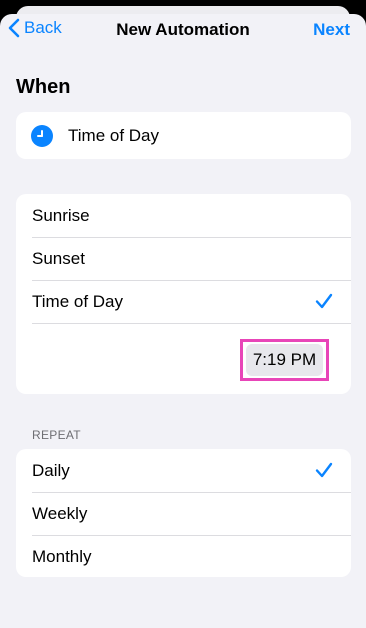  What do you see at coordinates (183, 301) in the screenshot?
I see `option-time-of-day: Time of Day` at bounding box center [183, 301].